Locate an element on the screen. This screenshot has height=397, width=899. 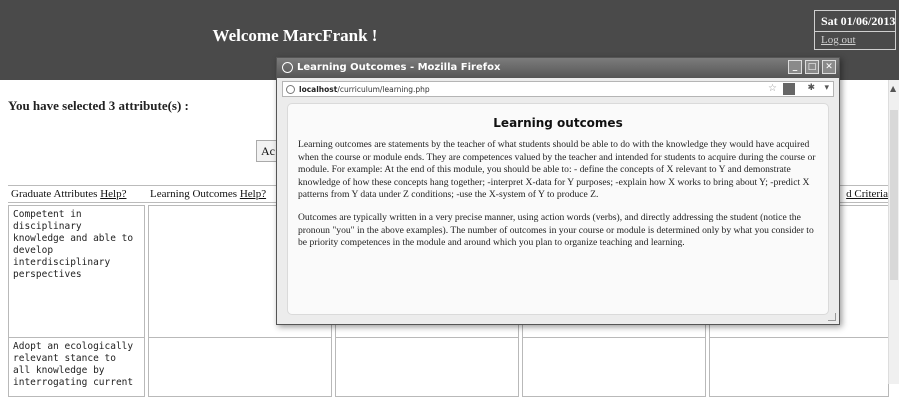
page-scrollbar: ▲ is located at coordinates (893, 232).